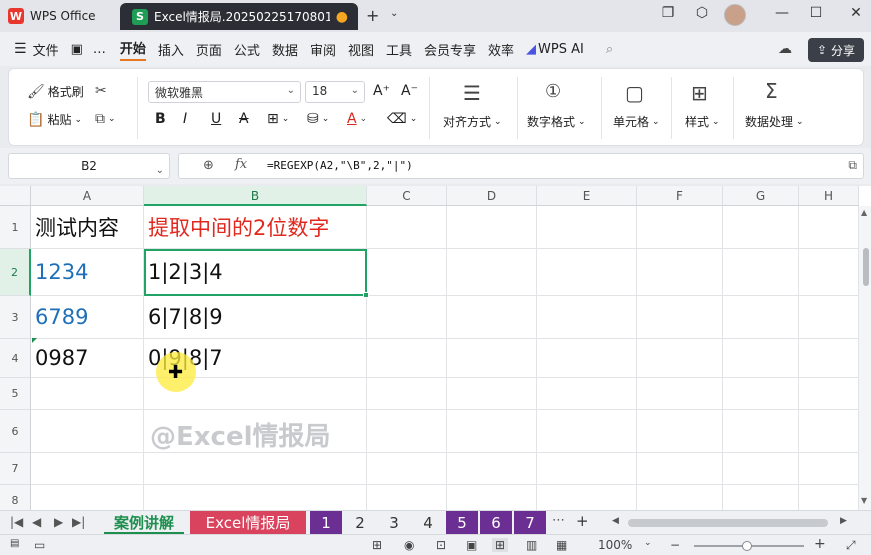 The image size is (871, 555). What do you see at coordinates (20, 49) in the screenshot?
I see `hamburger-icon: ☰` at bounding box center [20, 49].